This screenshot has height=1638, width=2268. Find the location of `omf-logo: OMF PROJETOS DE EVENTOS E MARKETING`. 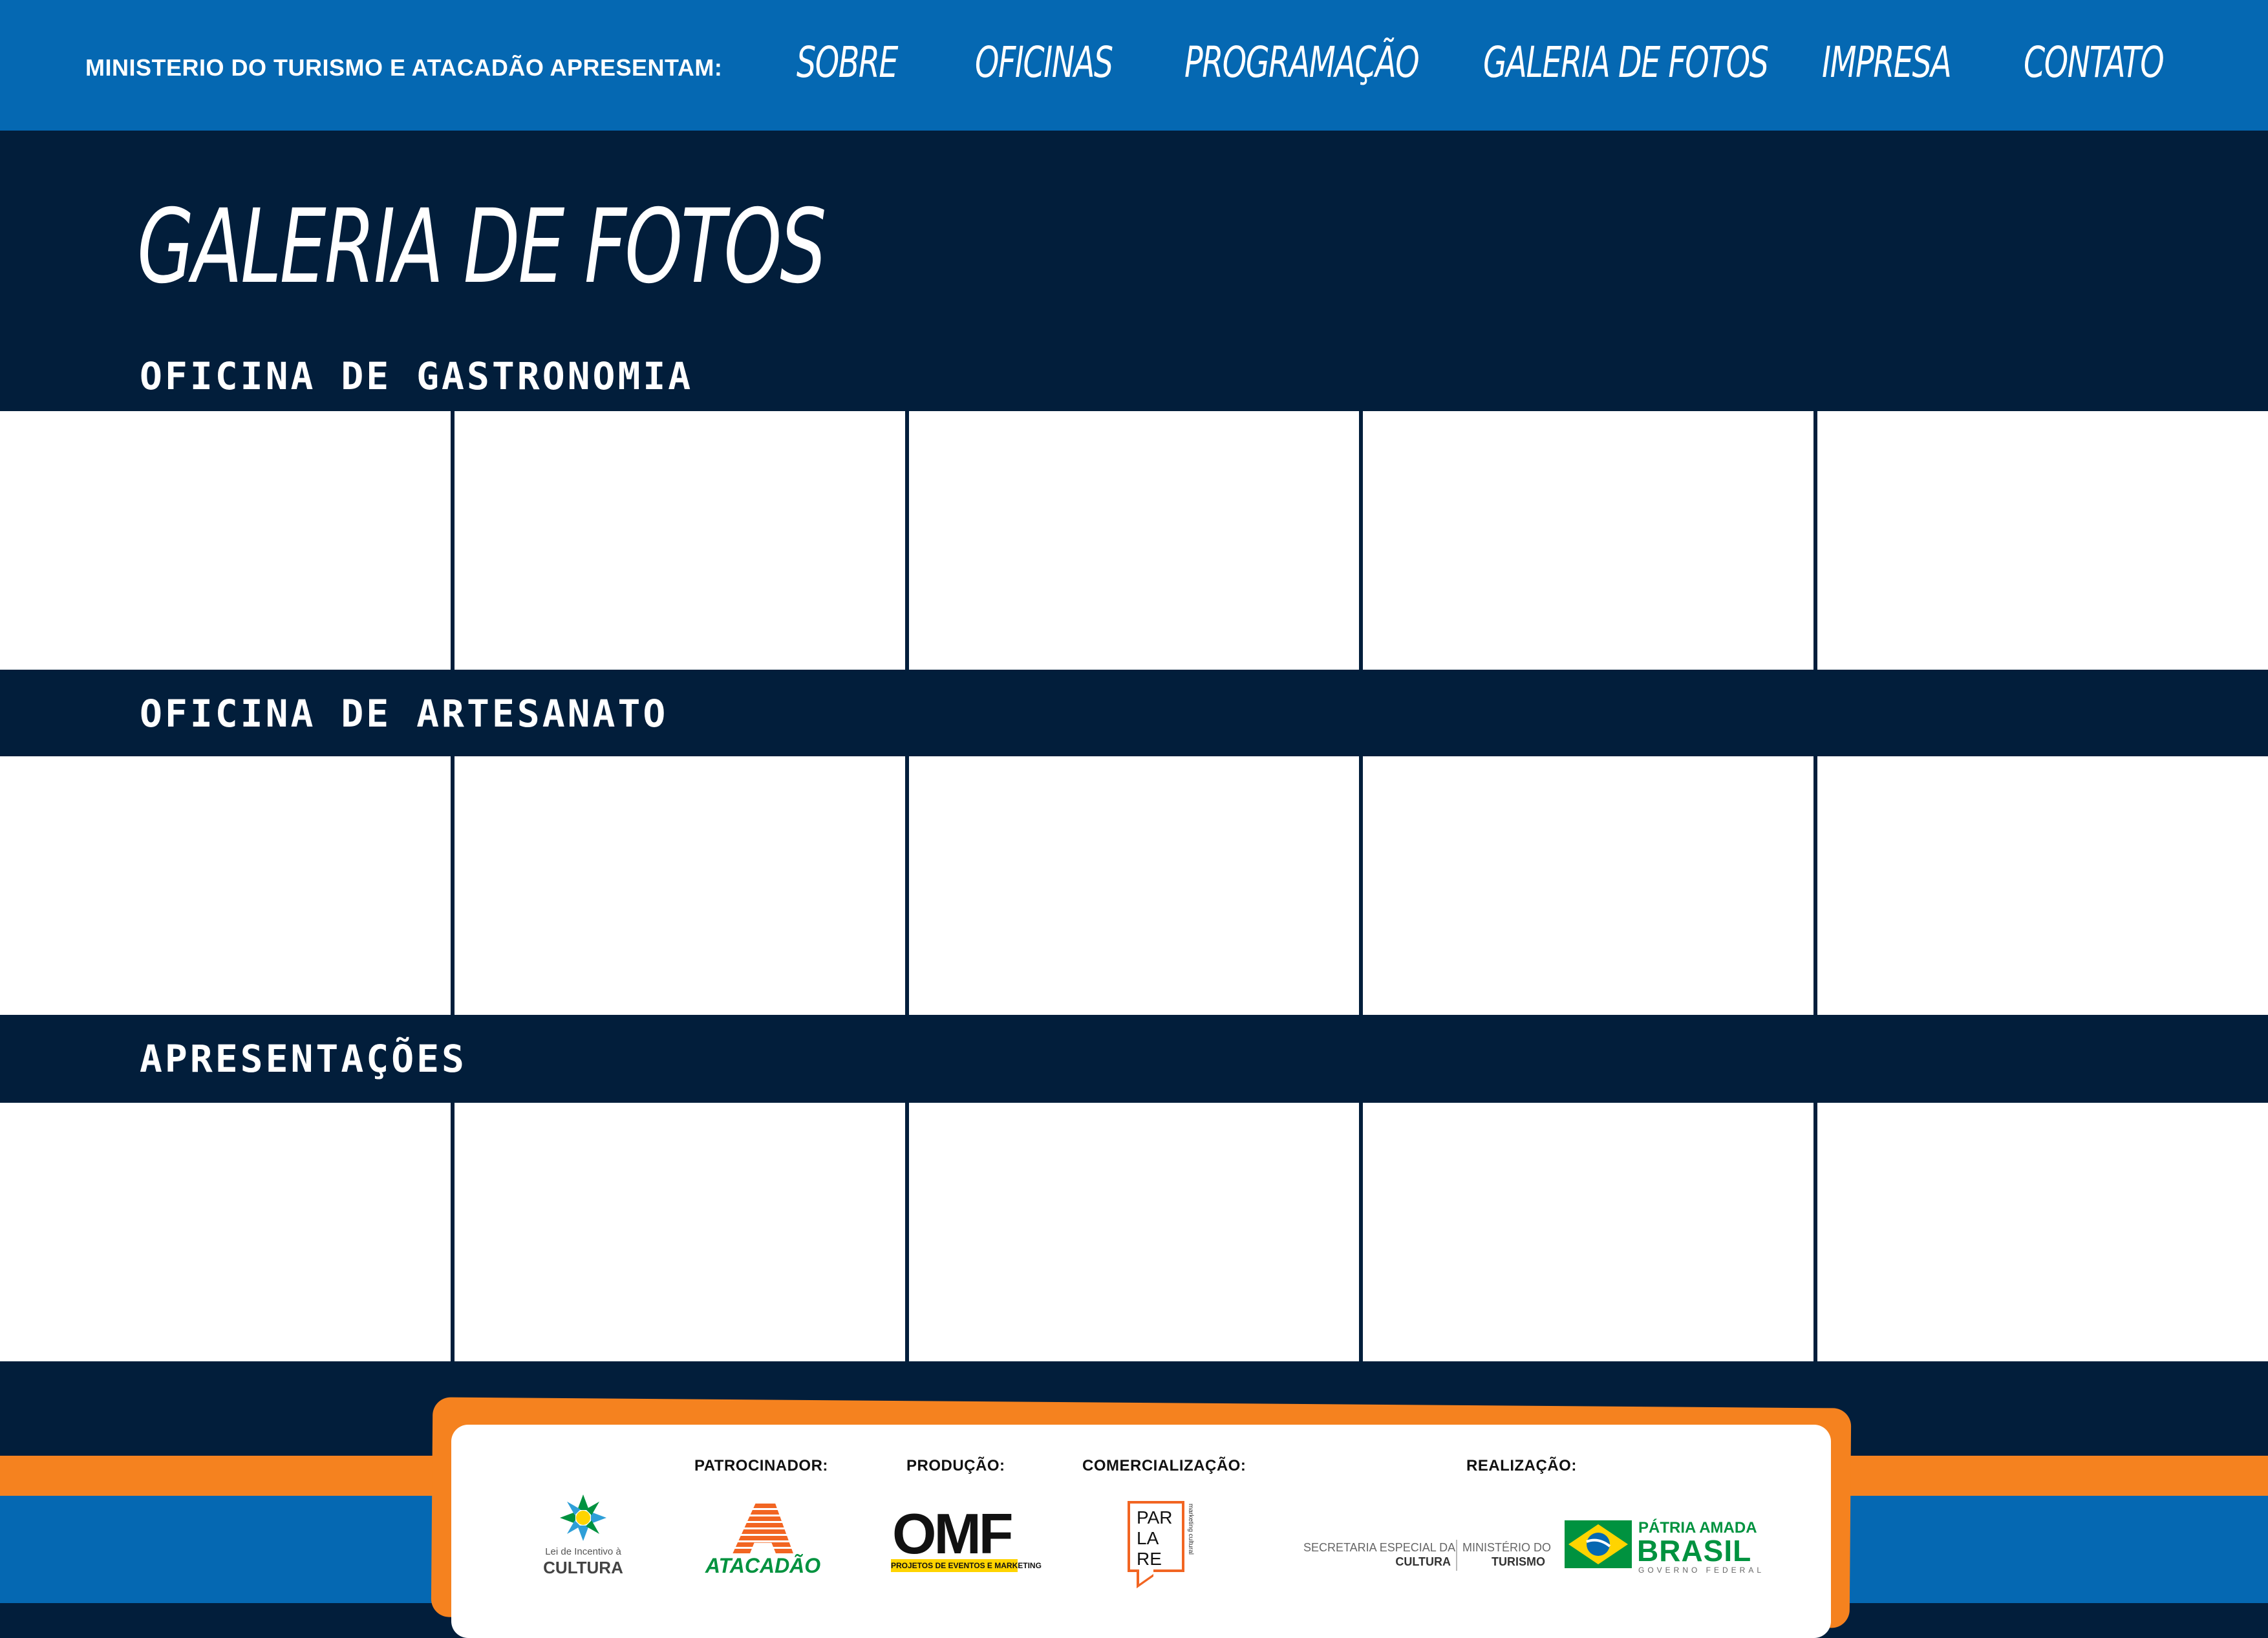

omf-logo: OMF PROJETOS DE EVENTOS E MARKETING is located at coordinates (967, 1539).